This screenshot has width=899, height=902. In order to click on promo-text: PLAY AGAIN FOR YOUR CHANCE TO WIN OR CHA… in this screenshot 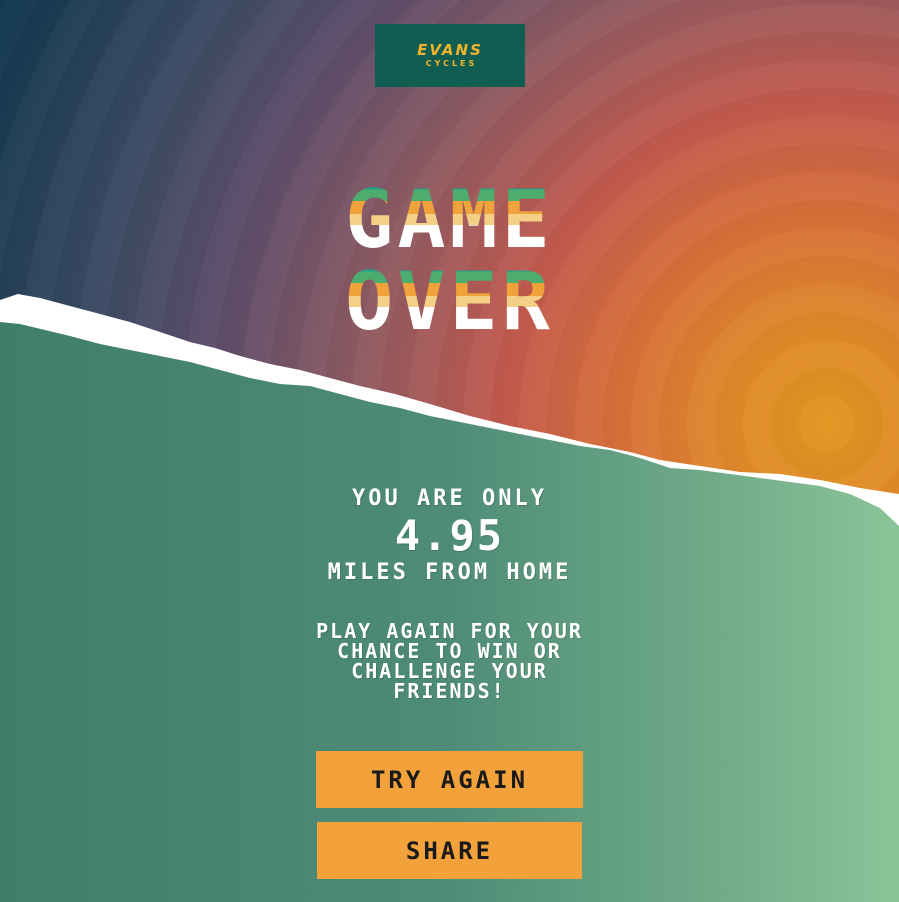, I will do `click(449, 661)`.